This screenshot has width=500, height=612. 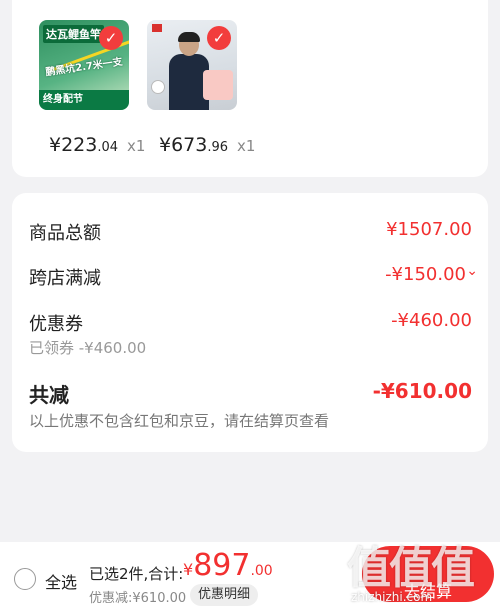 I want to click on goods-total-value: ¥1507.00, so click(x=429, y=229).